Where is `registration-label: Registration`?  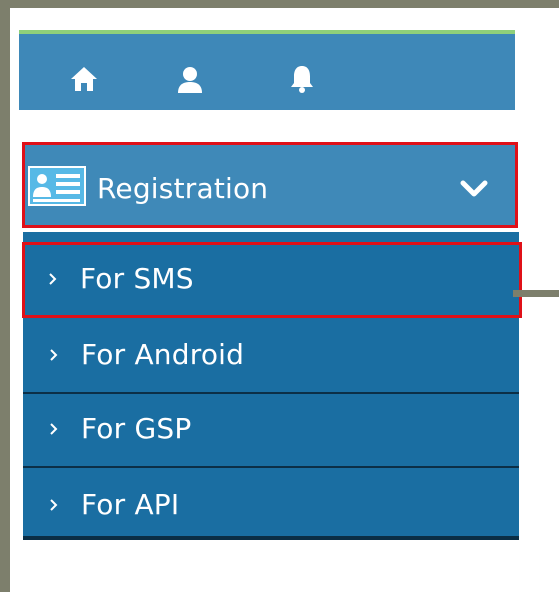 registration-label: Registration is located at coordinates (183, 188).